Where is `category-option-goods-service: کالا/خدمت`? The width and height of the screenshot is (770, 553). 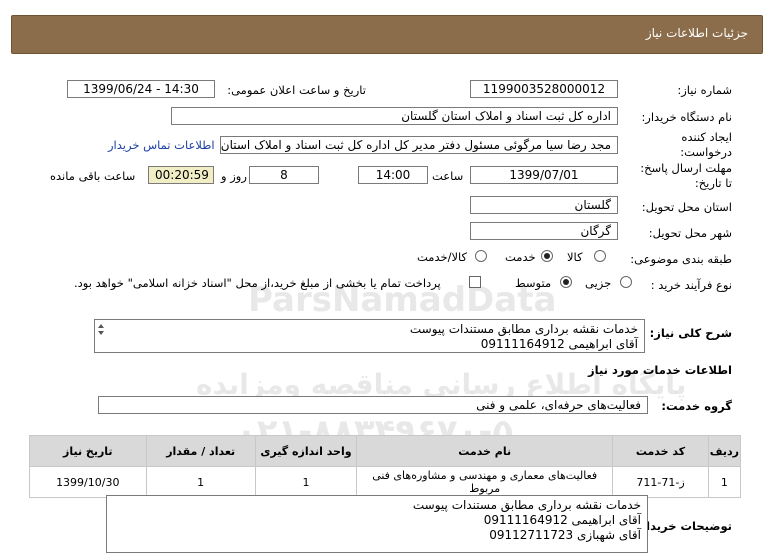
category-option-goods-service: کالا/خدمت is located at coordinates (442, 257).